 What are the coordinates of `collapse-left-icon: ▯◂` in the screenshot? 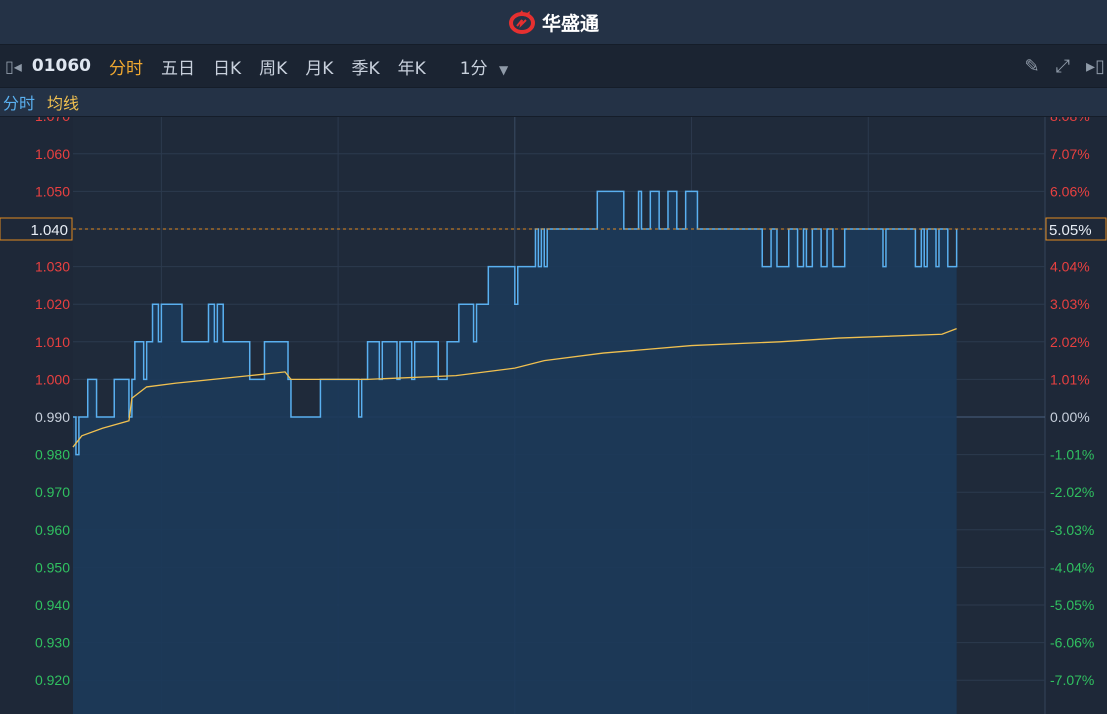 It's located at (13, 66).